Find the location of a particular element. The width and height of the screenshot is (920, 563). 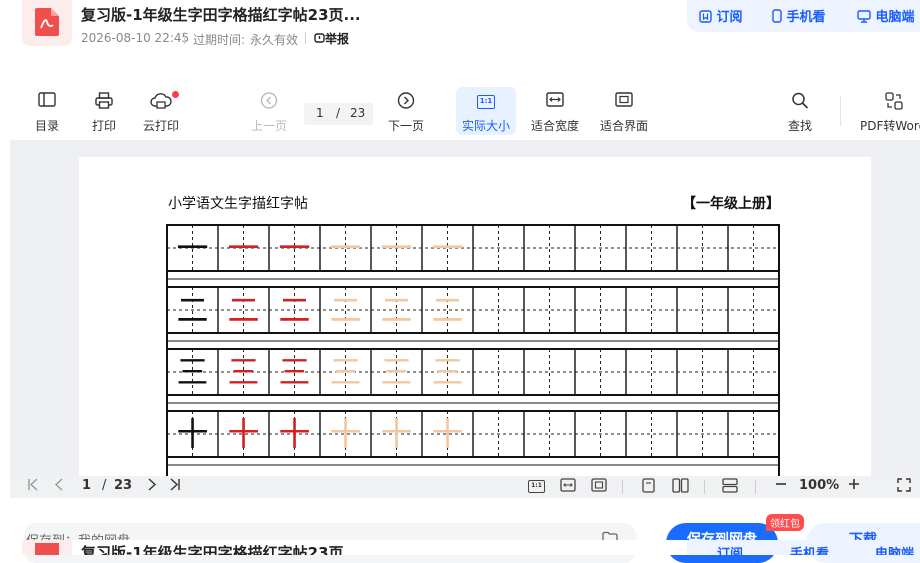

zoom-in-button is located at coordinates (854, 486).